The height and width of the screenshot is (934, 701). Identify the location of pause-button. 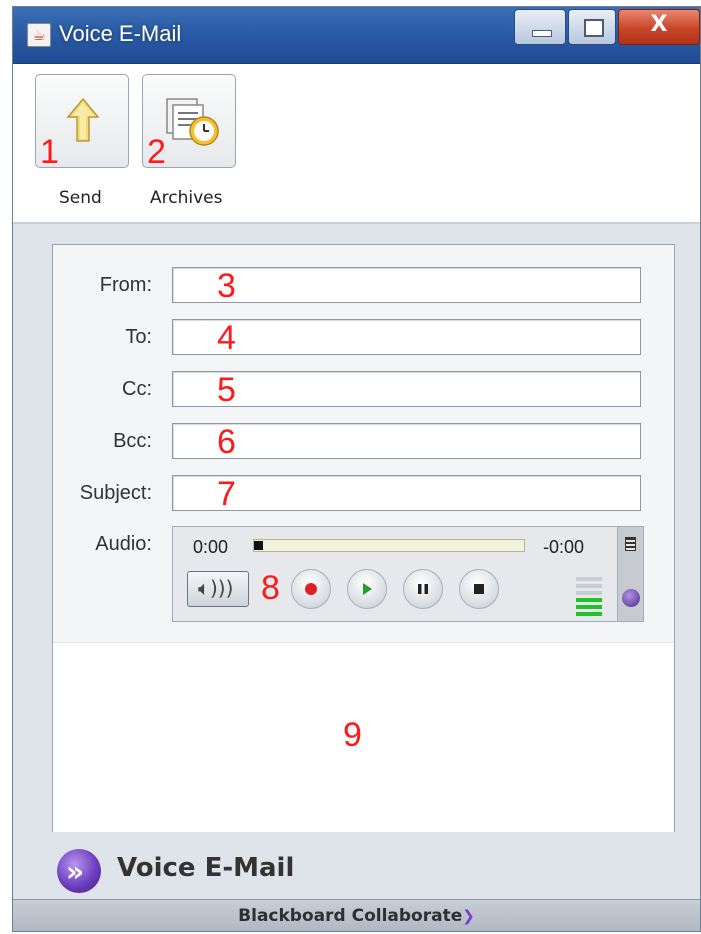
(423, 589).